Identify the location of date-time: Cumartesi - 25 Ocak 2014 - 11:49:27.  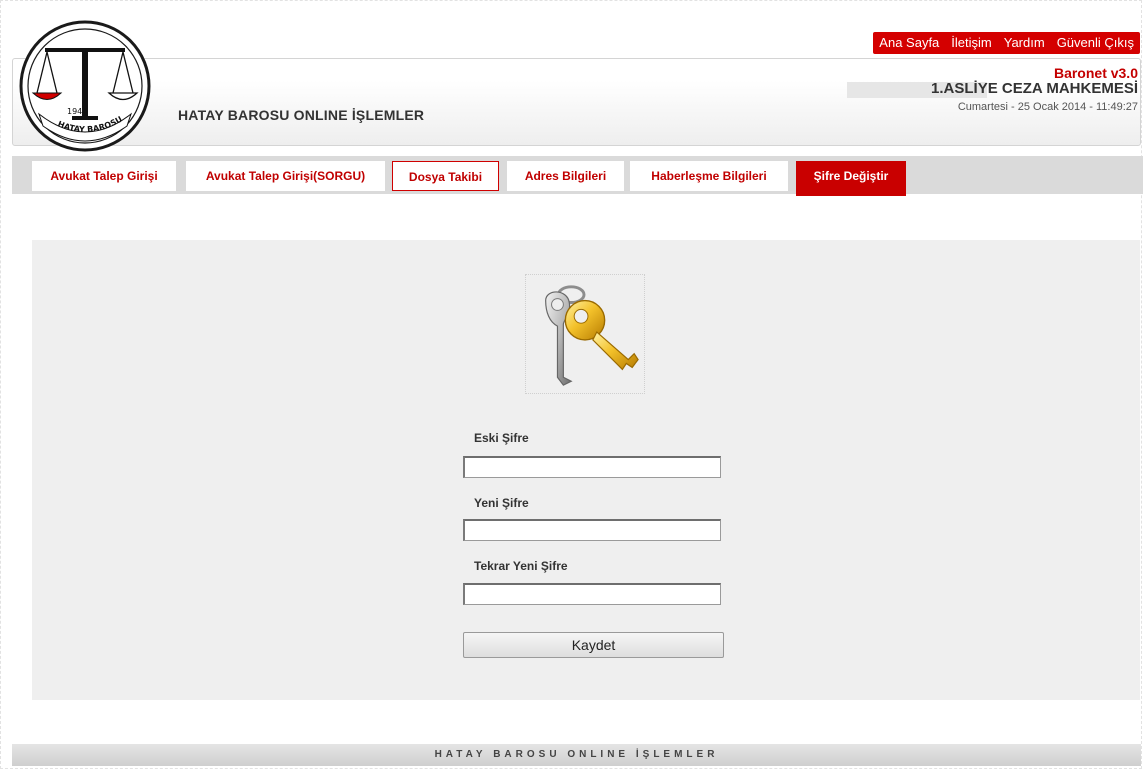
(1047, 107).